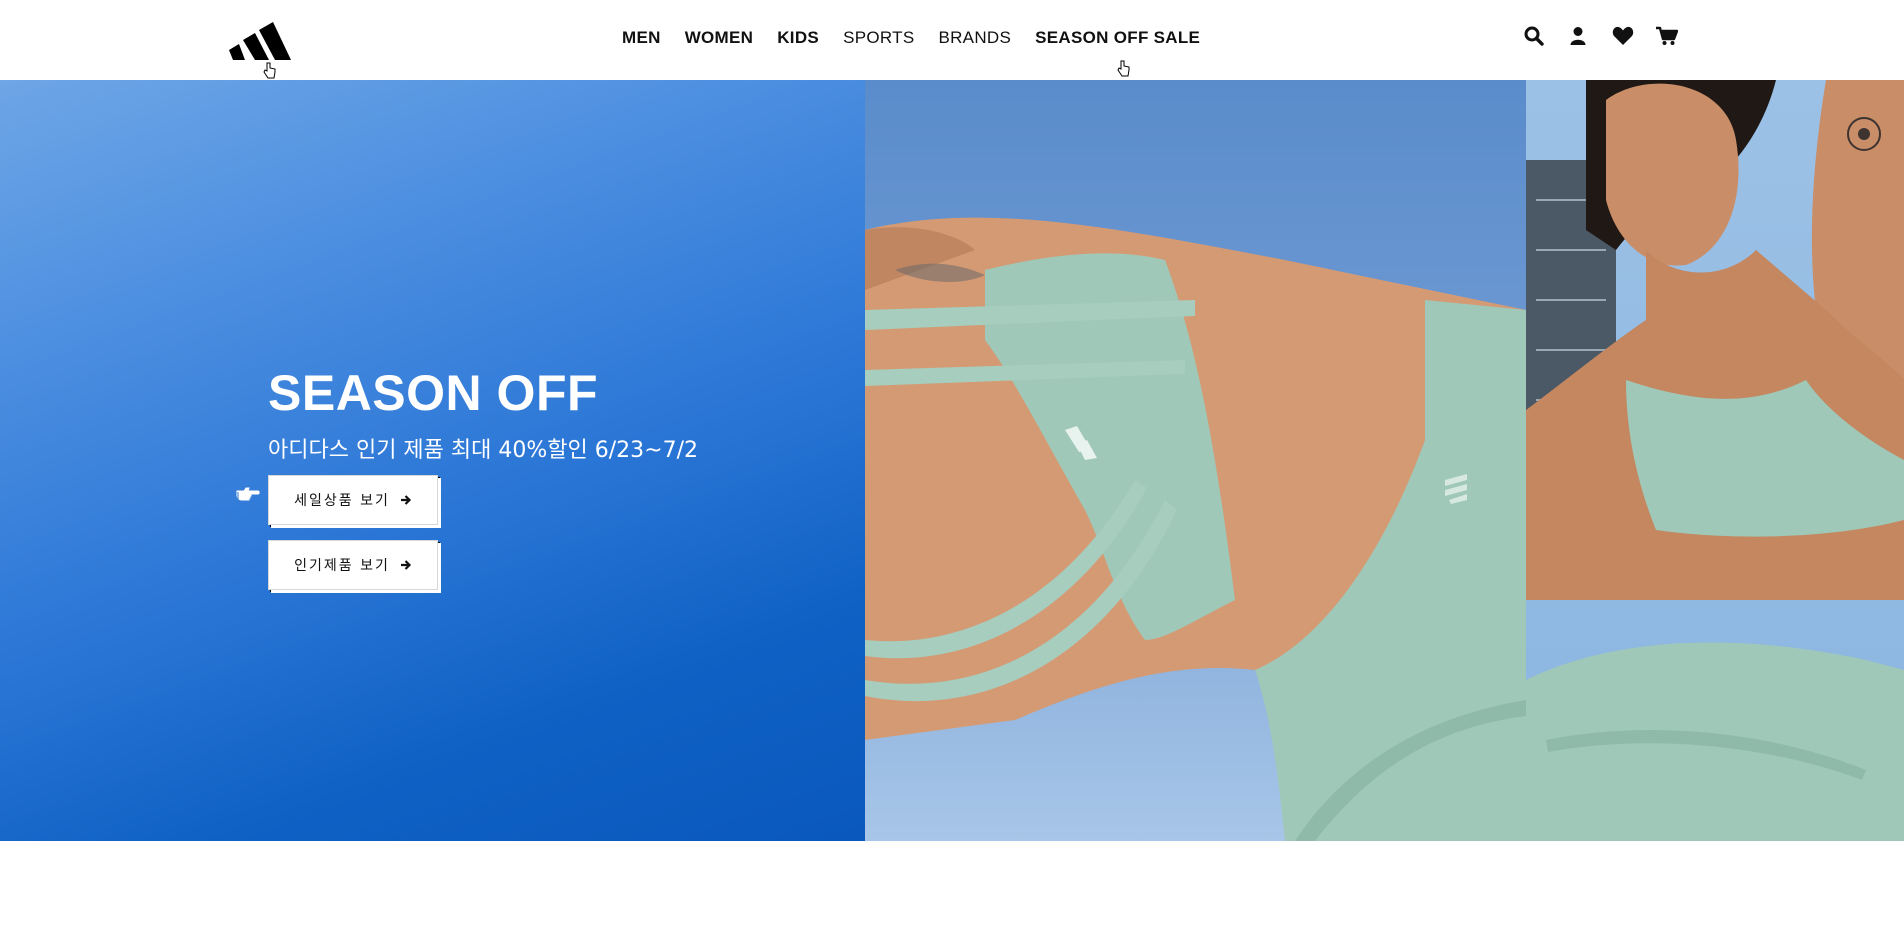 This screenshot has height=934, width=1904. Describe the element at coordinates (260, 41) in the screenshot. I see `adidas-logo-icon` at that location.